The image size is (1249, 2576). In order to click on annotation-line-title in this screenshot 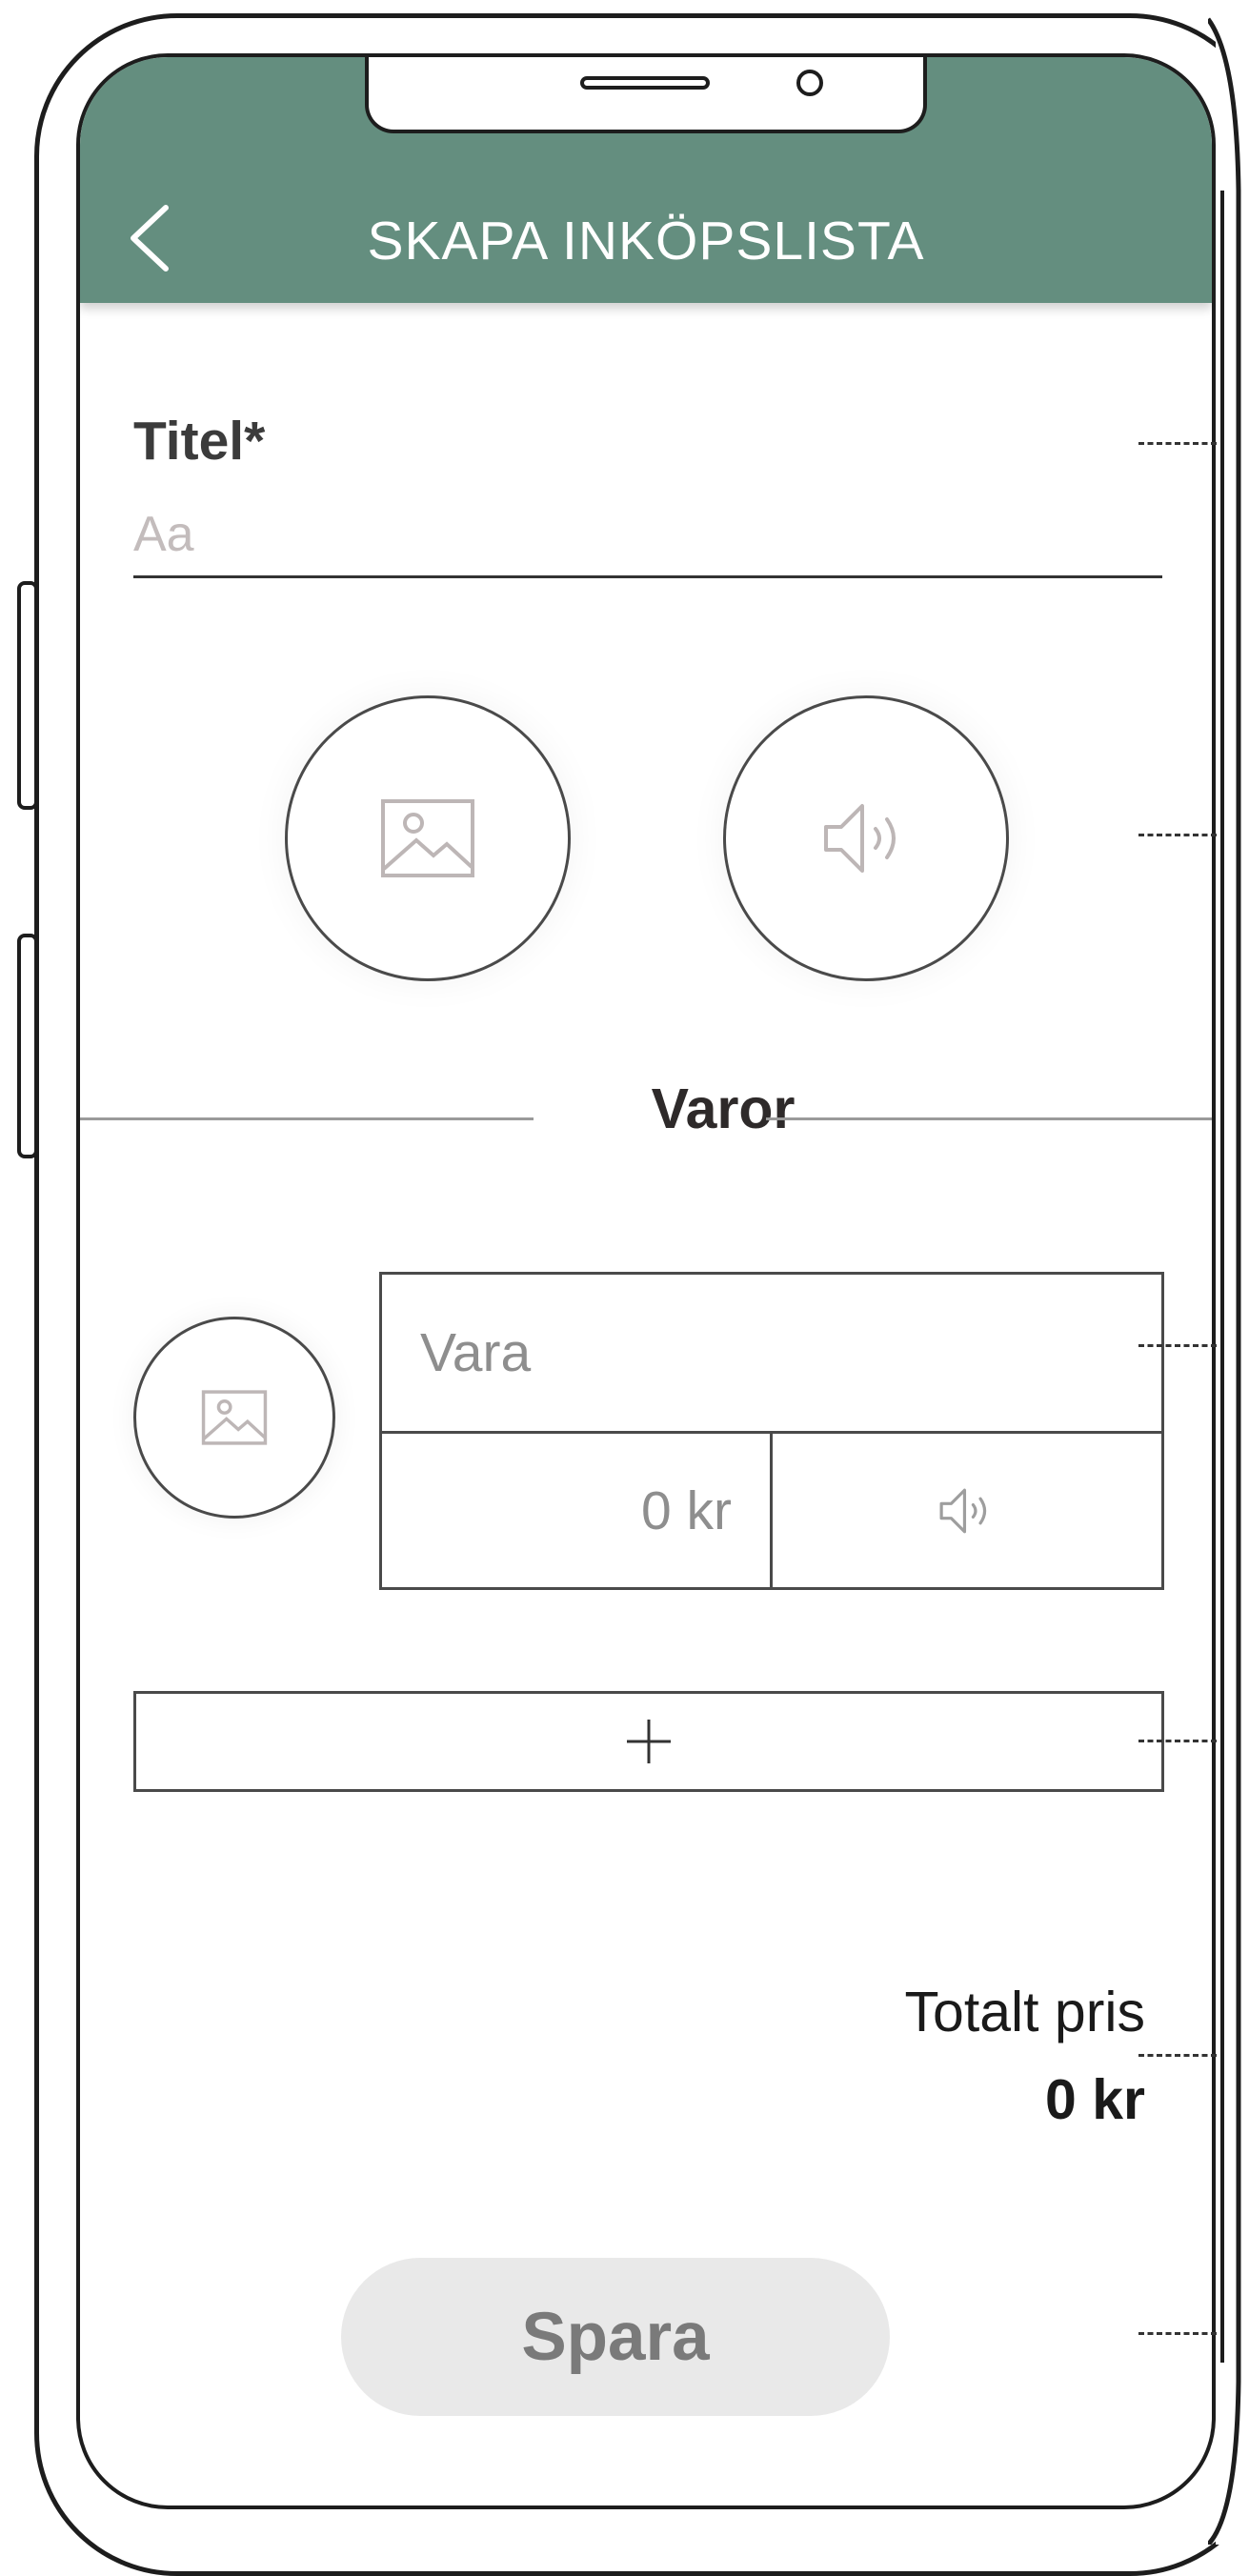, I will do `click(1178, 443)`.